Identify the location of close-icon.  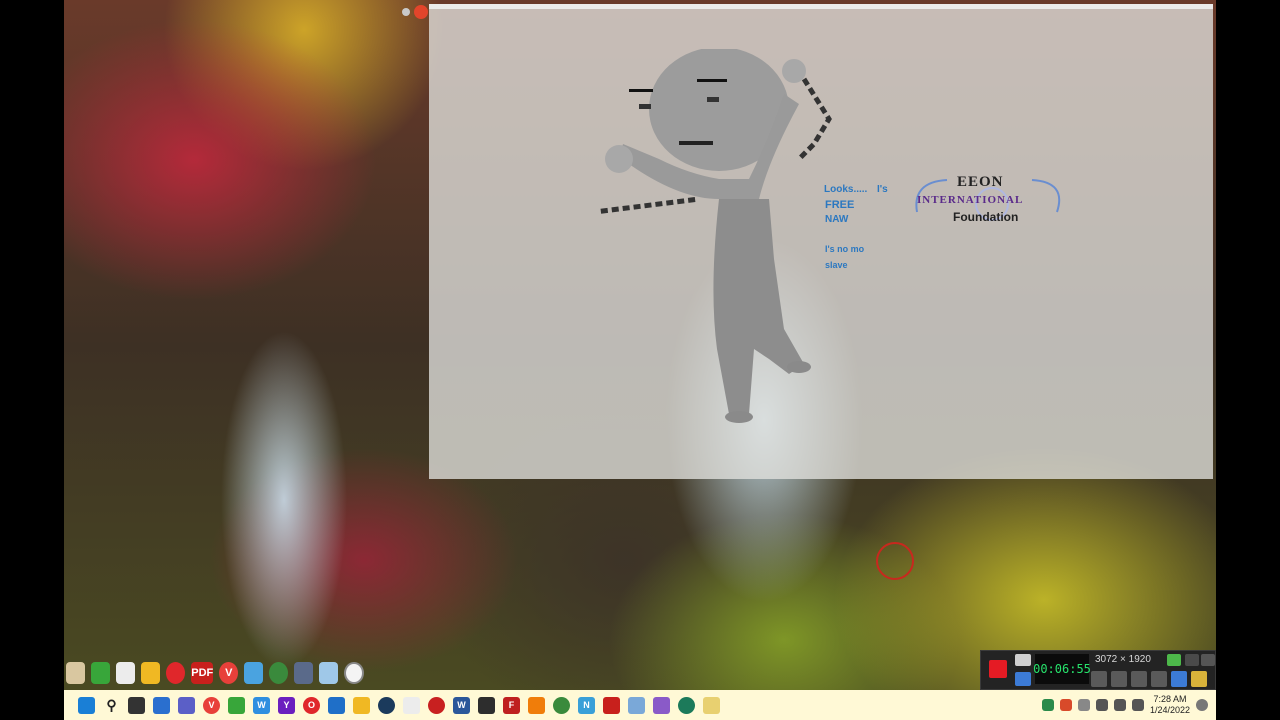
(421, 12).